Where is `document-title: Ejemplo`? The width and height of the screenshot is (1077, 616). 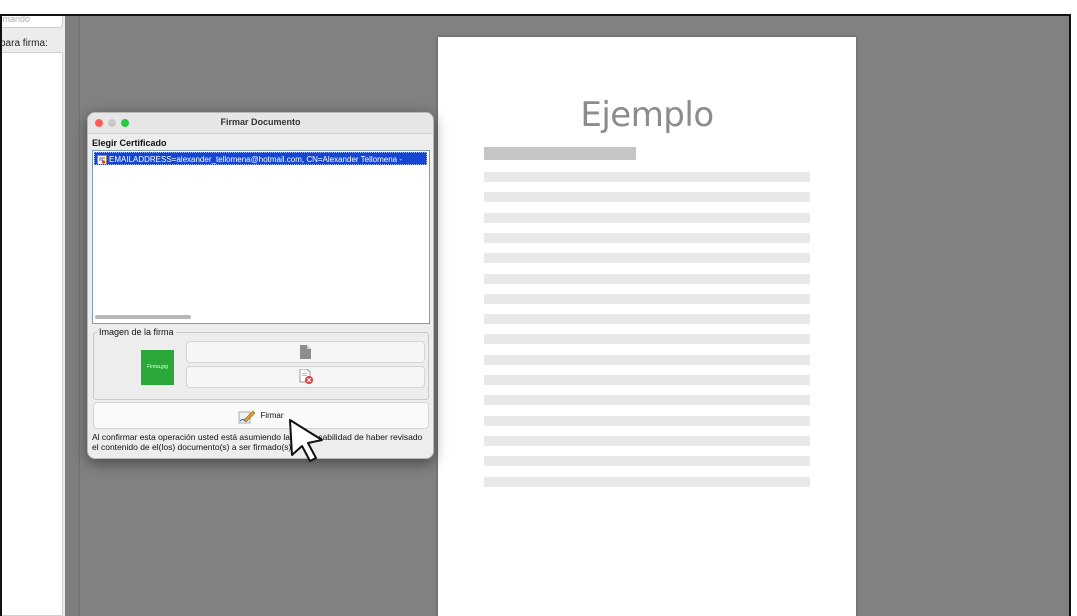 document-title: Ejemplo is located at coordinates (647, 115).